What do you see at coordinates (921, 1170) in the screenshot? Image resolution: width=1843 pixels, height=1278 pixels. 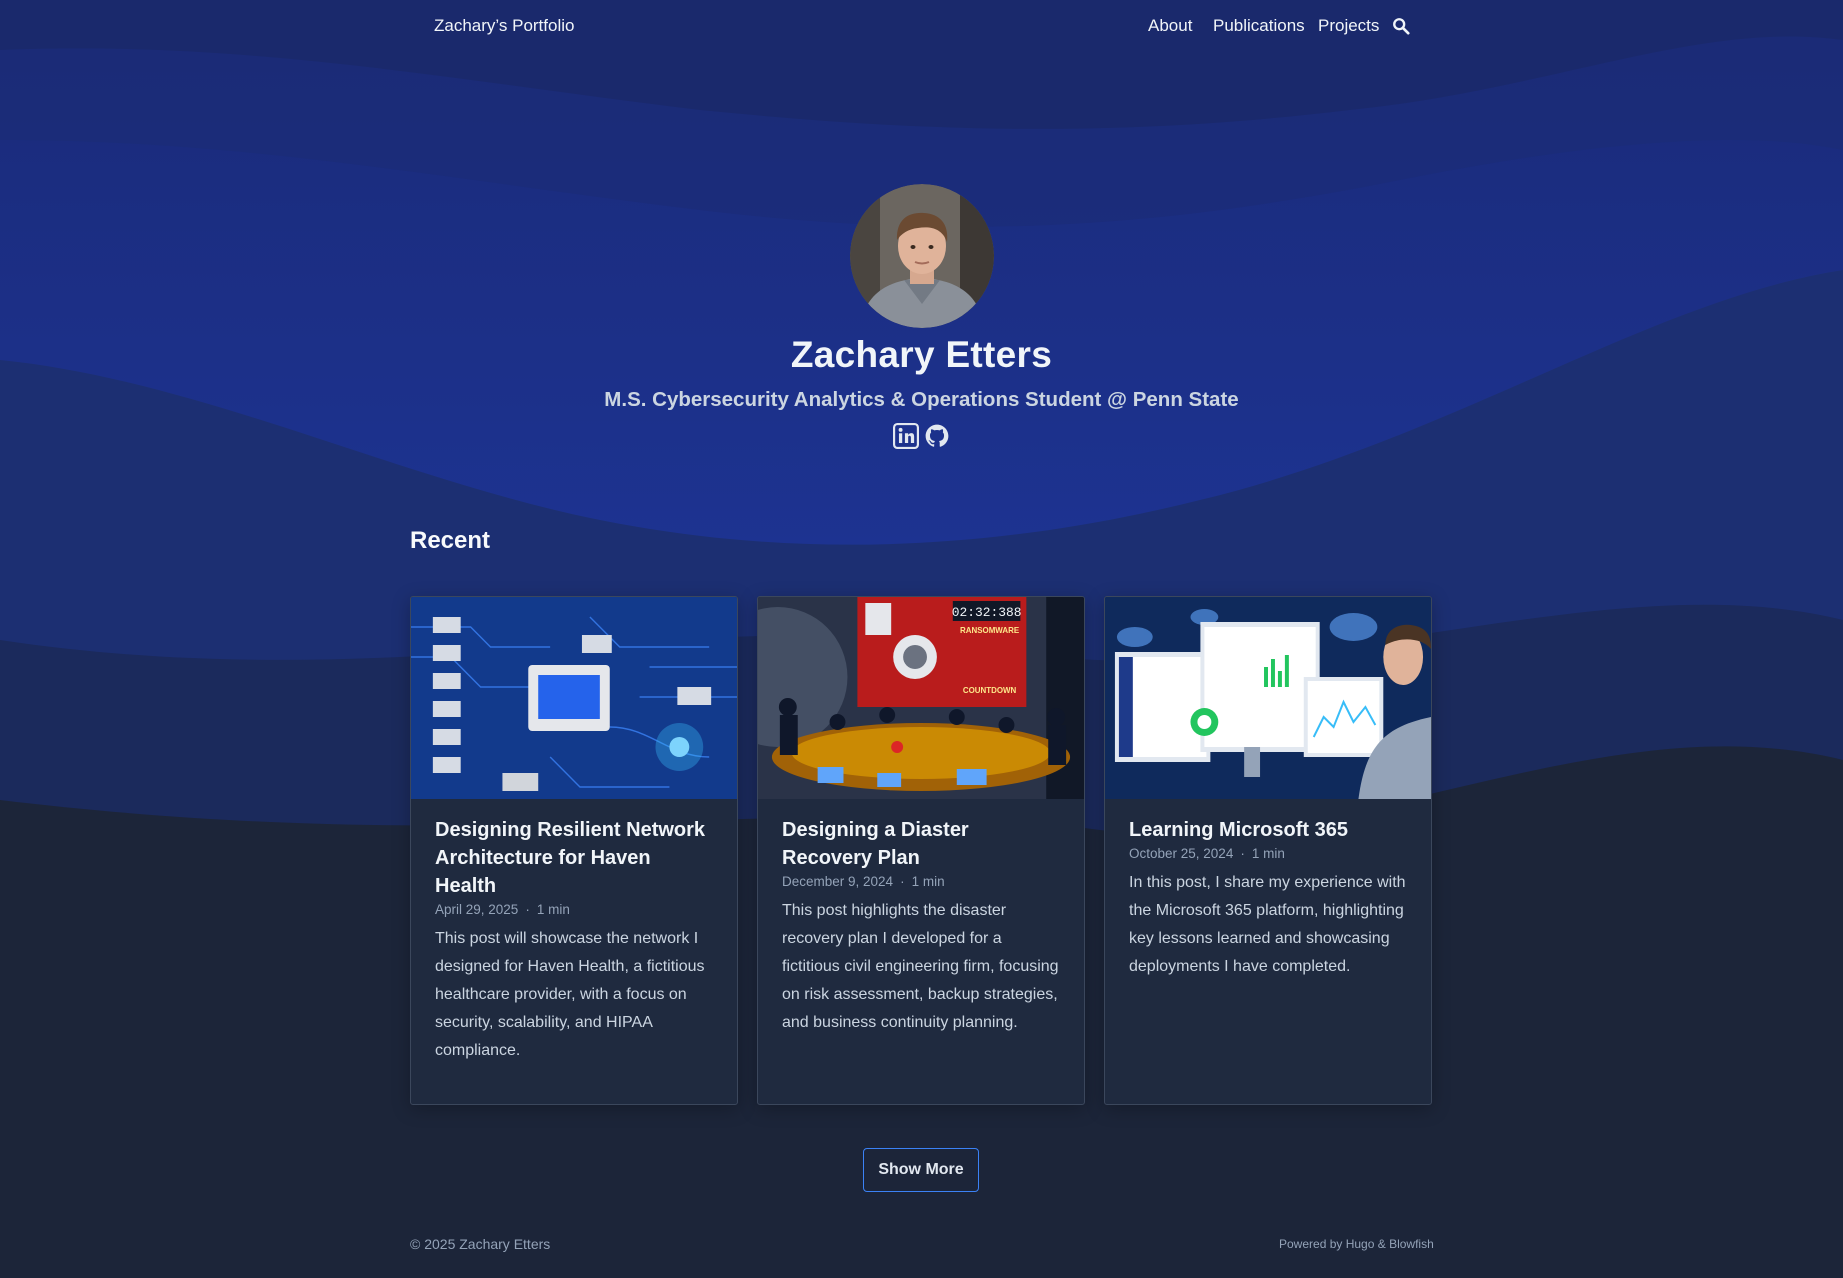 I see `show-more-button: Show More` at bounding box center [921, 1170].